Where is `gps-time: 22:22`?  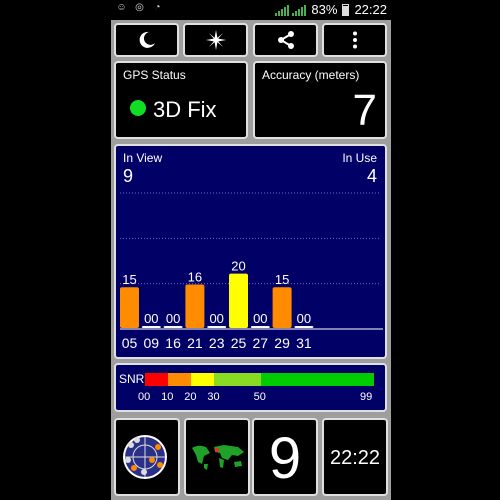 gps-time: 22:22 is located at coordinates (355, 458).